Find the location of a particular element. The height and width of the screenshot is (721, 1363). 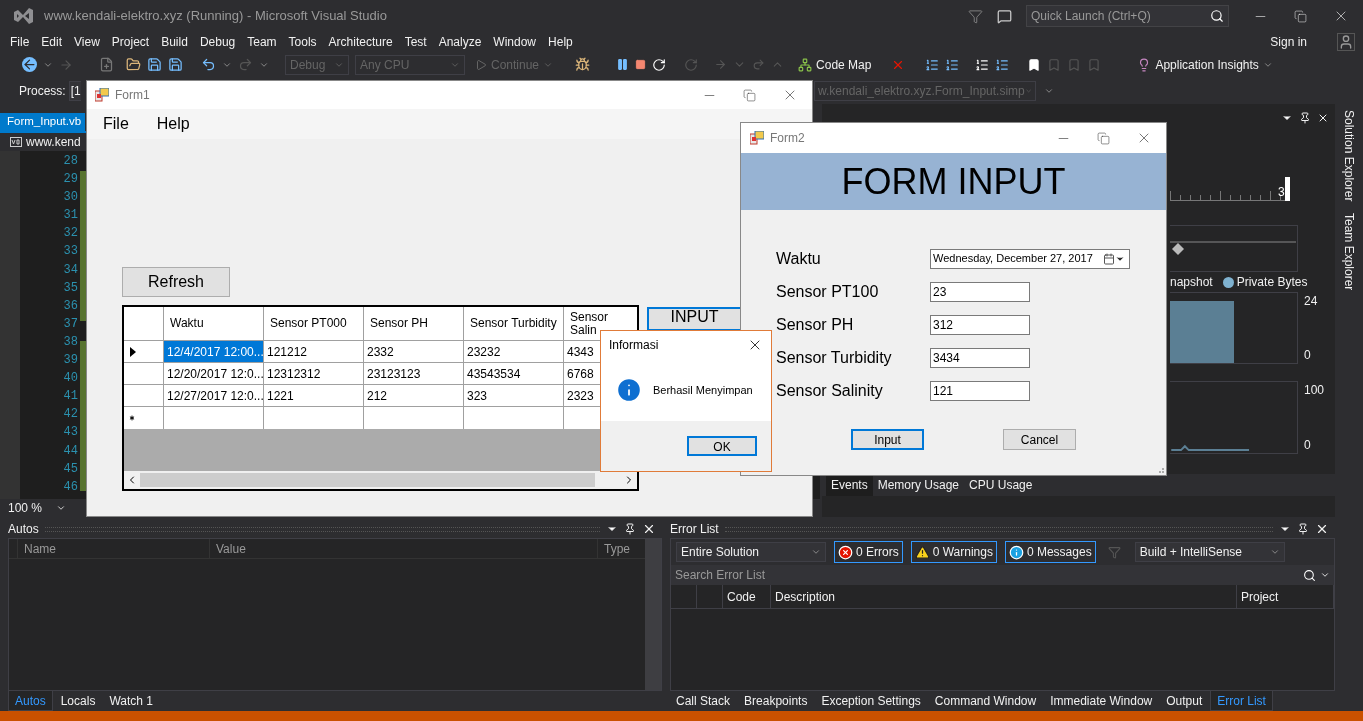

refresh-button: Refresh is located at coordinates (176, 282).